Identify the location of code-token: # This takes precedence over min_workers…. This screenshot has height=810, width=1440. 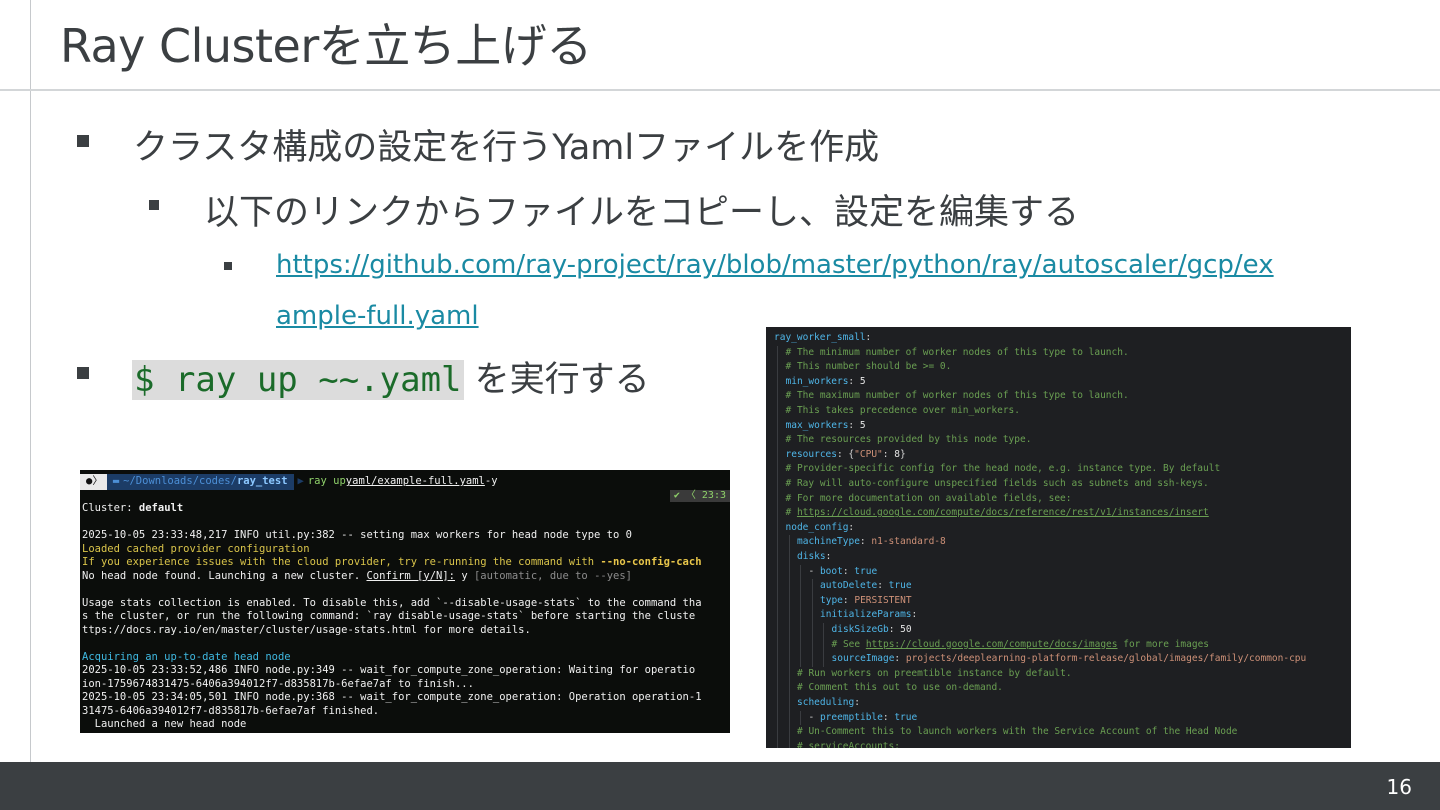
(903, 410).